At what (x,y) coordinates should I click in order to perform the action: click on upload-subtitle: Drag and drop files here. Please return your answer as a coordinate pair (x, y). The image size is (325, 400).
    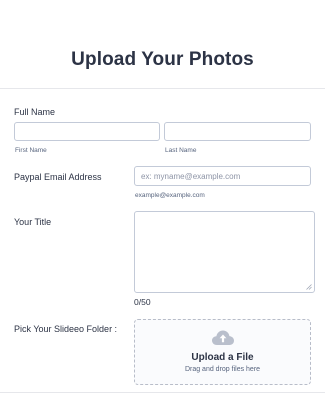
    Looking at the image, I should click on (222, 369).